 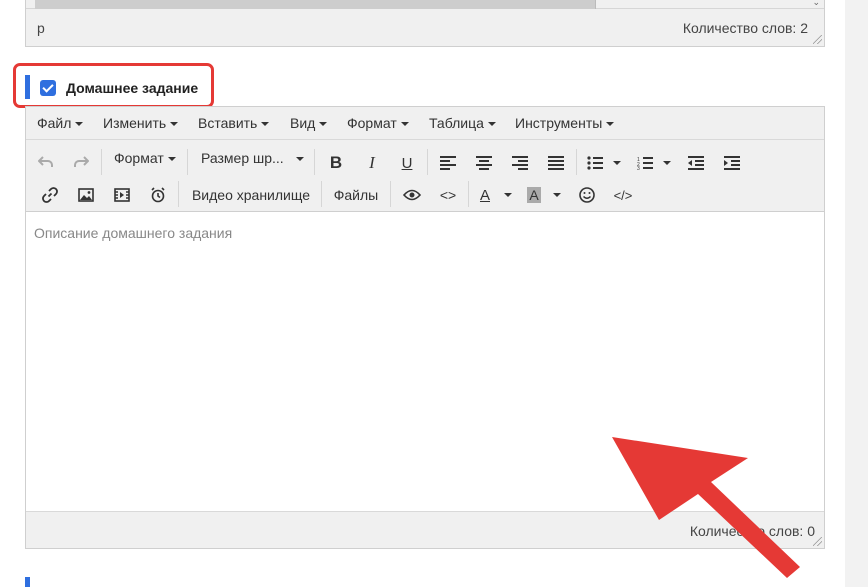 I want to click on menu-view-label: Вид, so click(x=303, y=123).